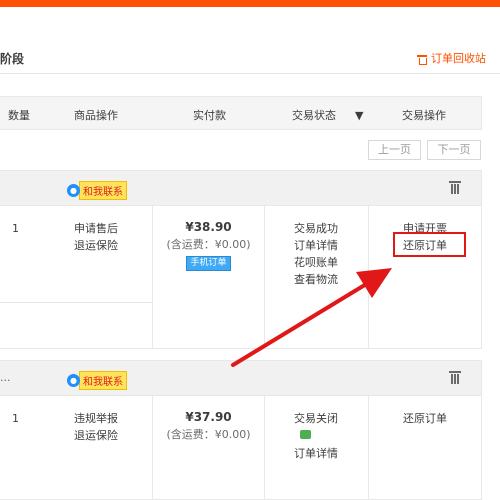  I want to click on product-ops: 违规举报 退运保险, so click(96, 427).